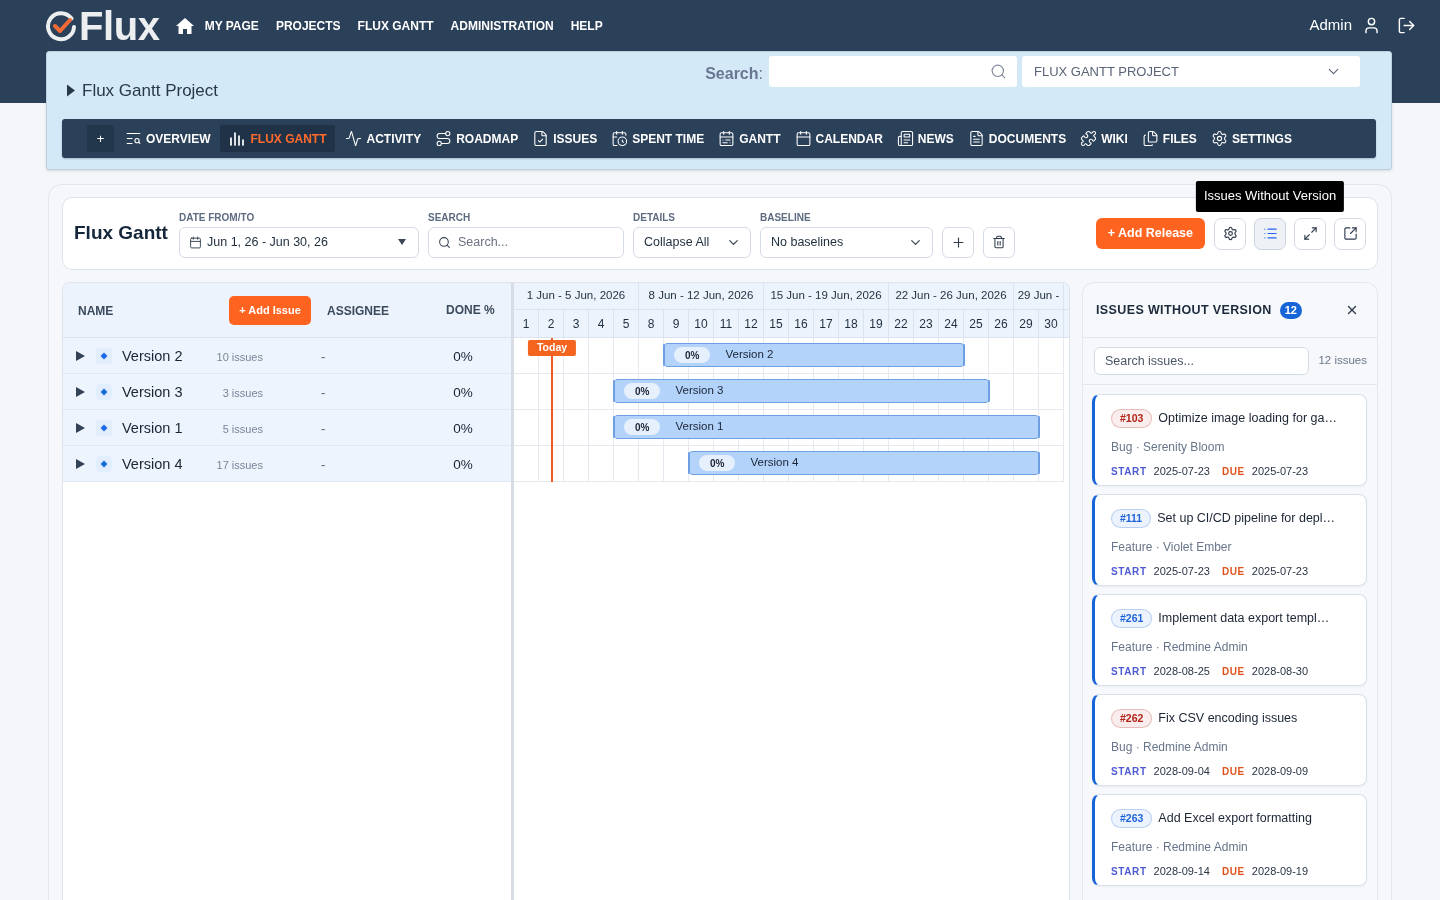  What do you see at coordinates (1179, 847) in the screenshot?
I see `issue-meta: Feature · Redmine Admin` at bounding box center [1179, 847].